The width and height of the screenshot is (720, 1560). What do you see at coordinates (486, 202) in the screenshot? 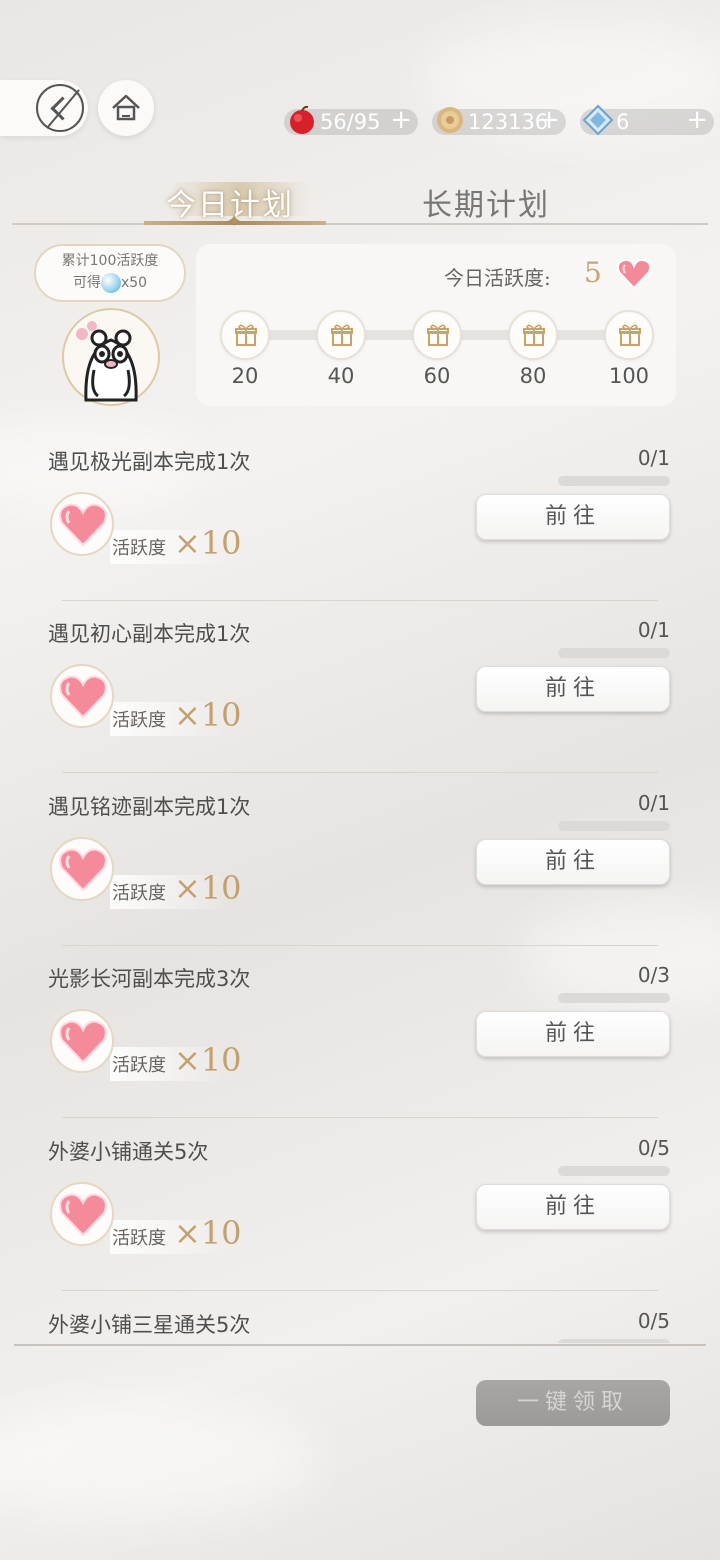
I see `tab-long-term-plan: 长期计划` at bounding box center [486, 202].